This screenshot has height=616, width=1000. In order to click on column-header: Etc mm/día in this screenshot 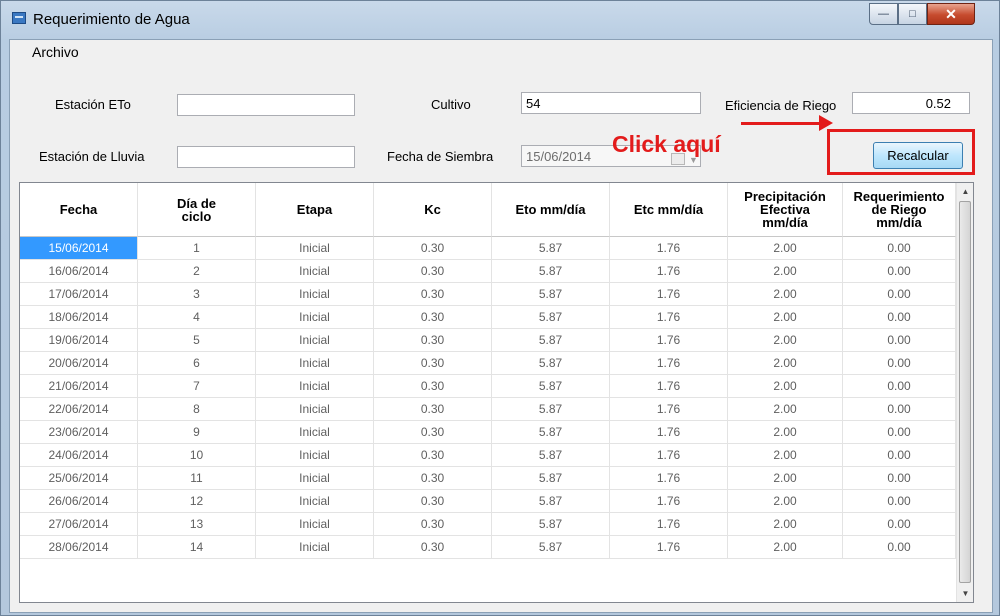, I will do `click(669, 210)`.